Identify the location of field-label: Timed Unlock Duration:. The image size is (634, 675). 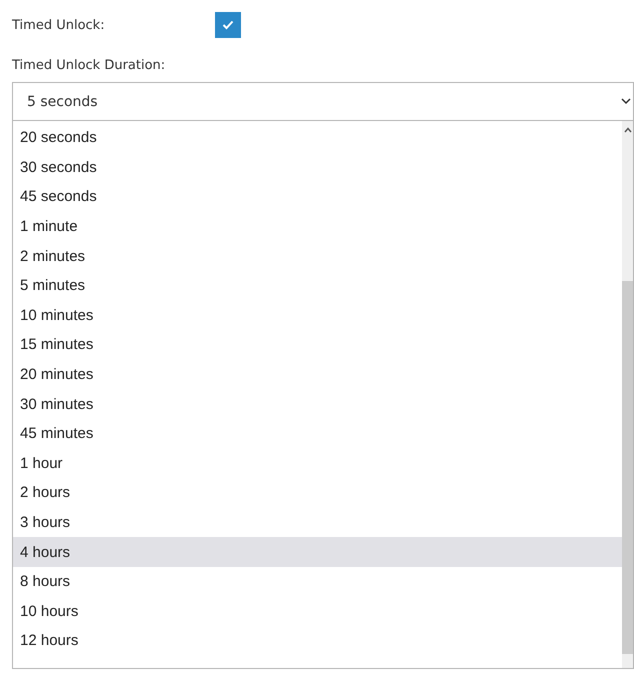
(89, 65).